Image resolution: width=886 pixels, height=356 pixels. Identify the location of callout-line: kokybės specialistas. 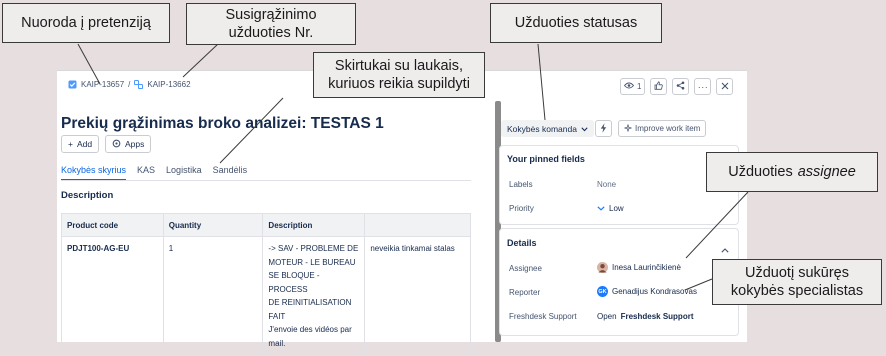
(797, 291).